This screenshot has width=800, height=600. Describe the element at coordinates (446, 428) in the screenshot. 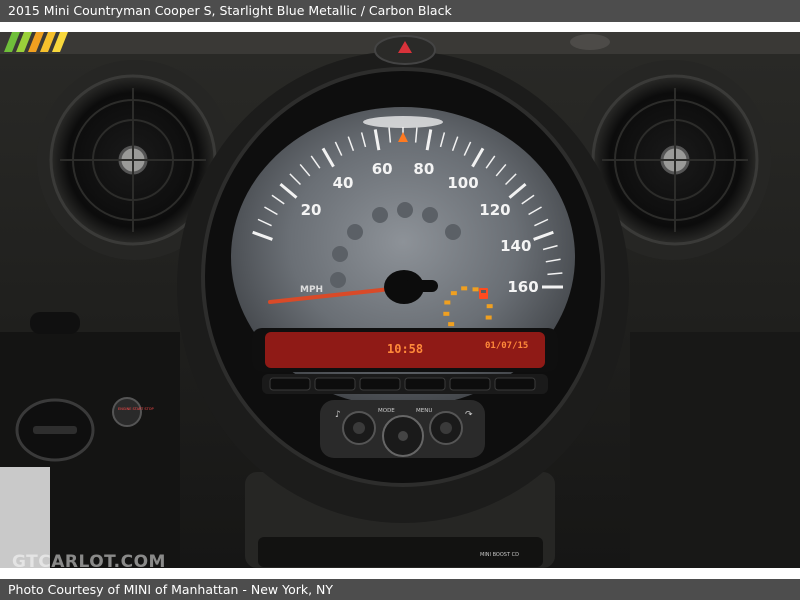

I see `menu-knob` at that location.